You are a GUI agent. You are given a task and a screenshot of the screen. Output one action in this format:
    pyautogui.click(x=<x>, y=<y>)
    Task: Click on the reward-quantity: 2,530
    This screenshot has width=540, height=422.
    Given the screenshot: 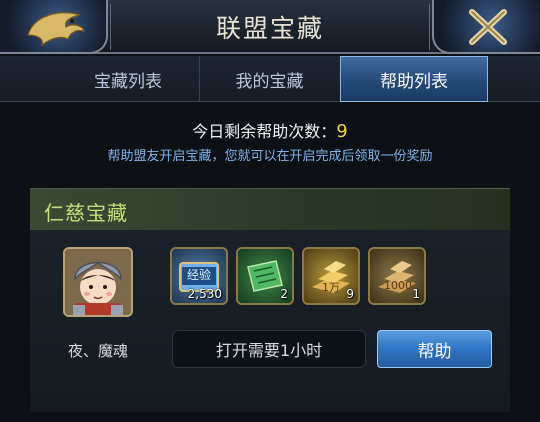 What is the action you would take?
    pyautogui.click(x=204, y=294)
    